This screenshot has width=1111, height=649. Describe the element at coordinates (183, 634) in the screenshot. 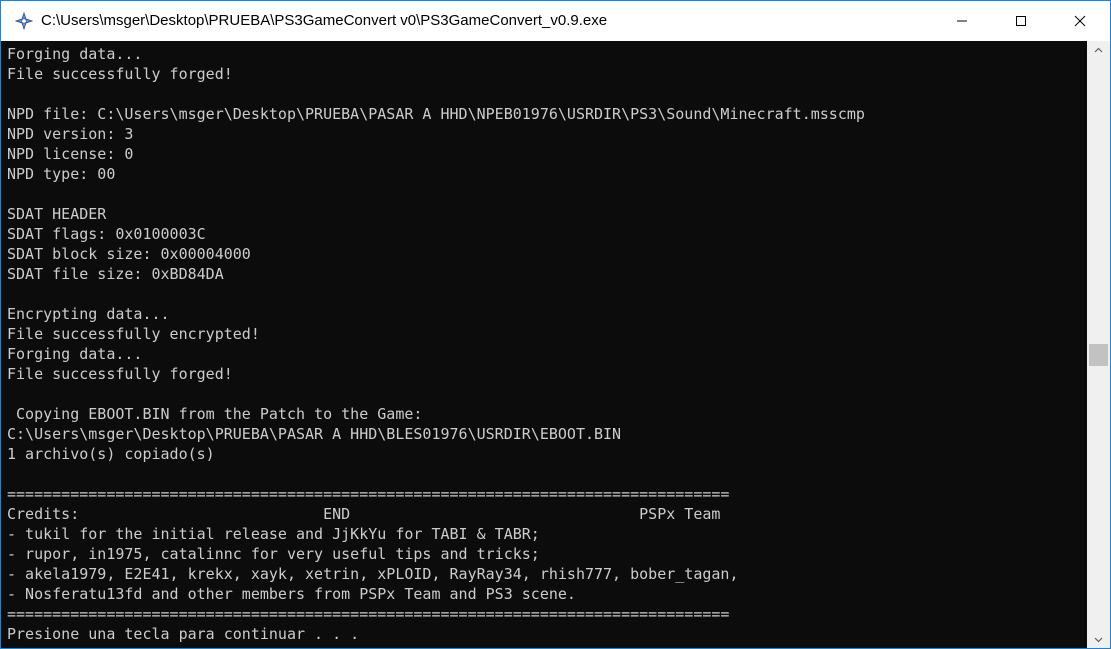

I see `console-line: Presione una tecla para continuar . . .` at that location.